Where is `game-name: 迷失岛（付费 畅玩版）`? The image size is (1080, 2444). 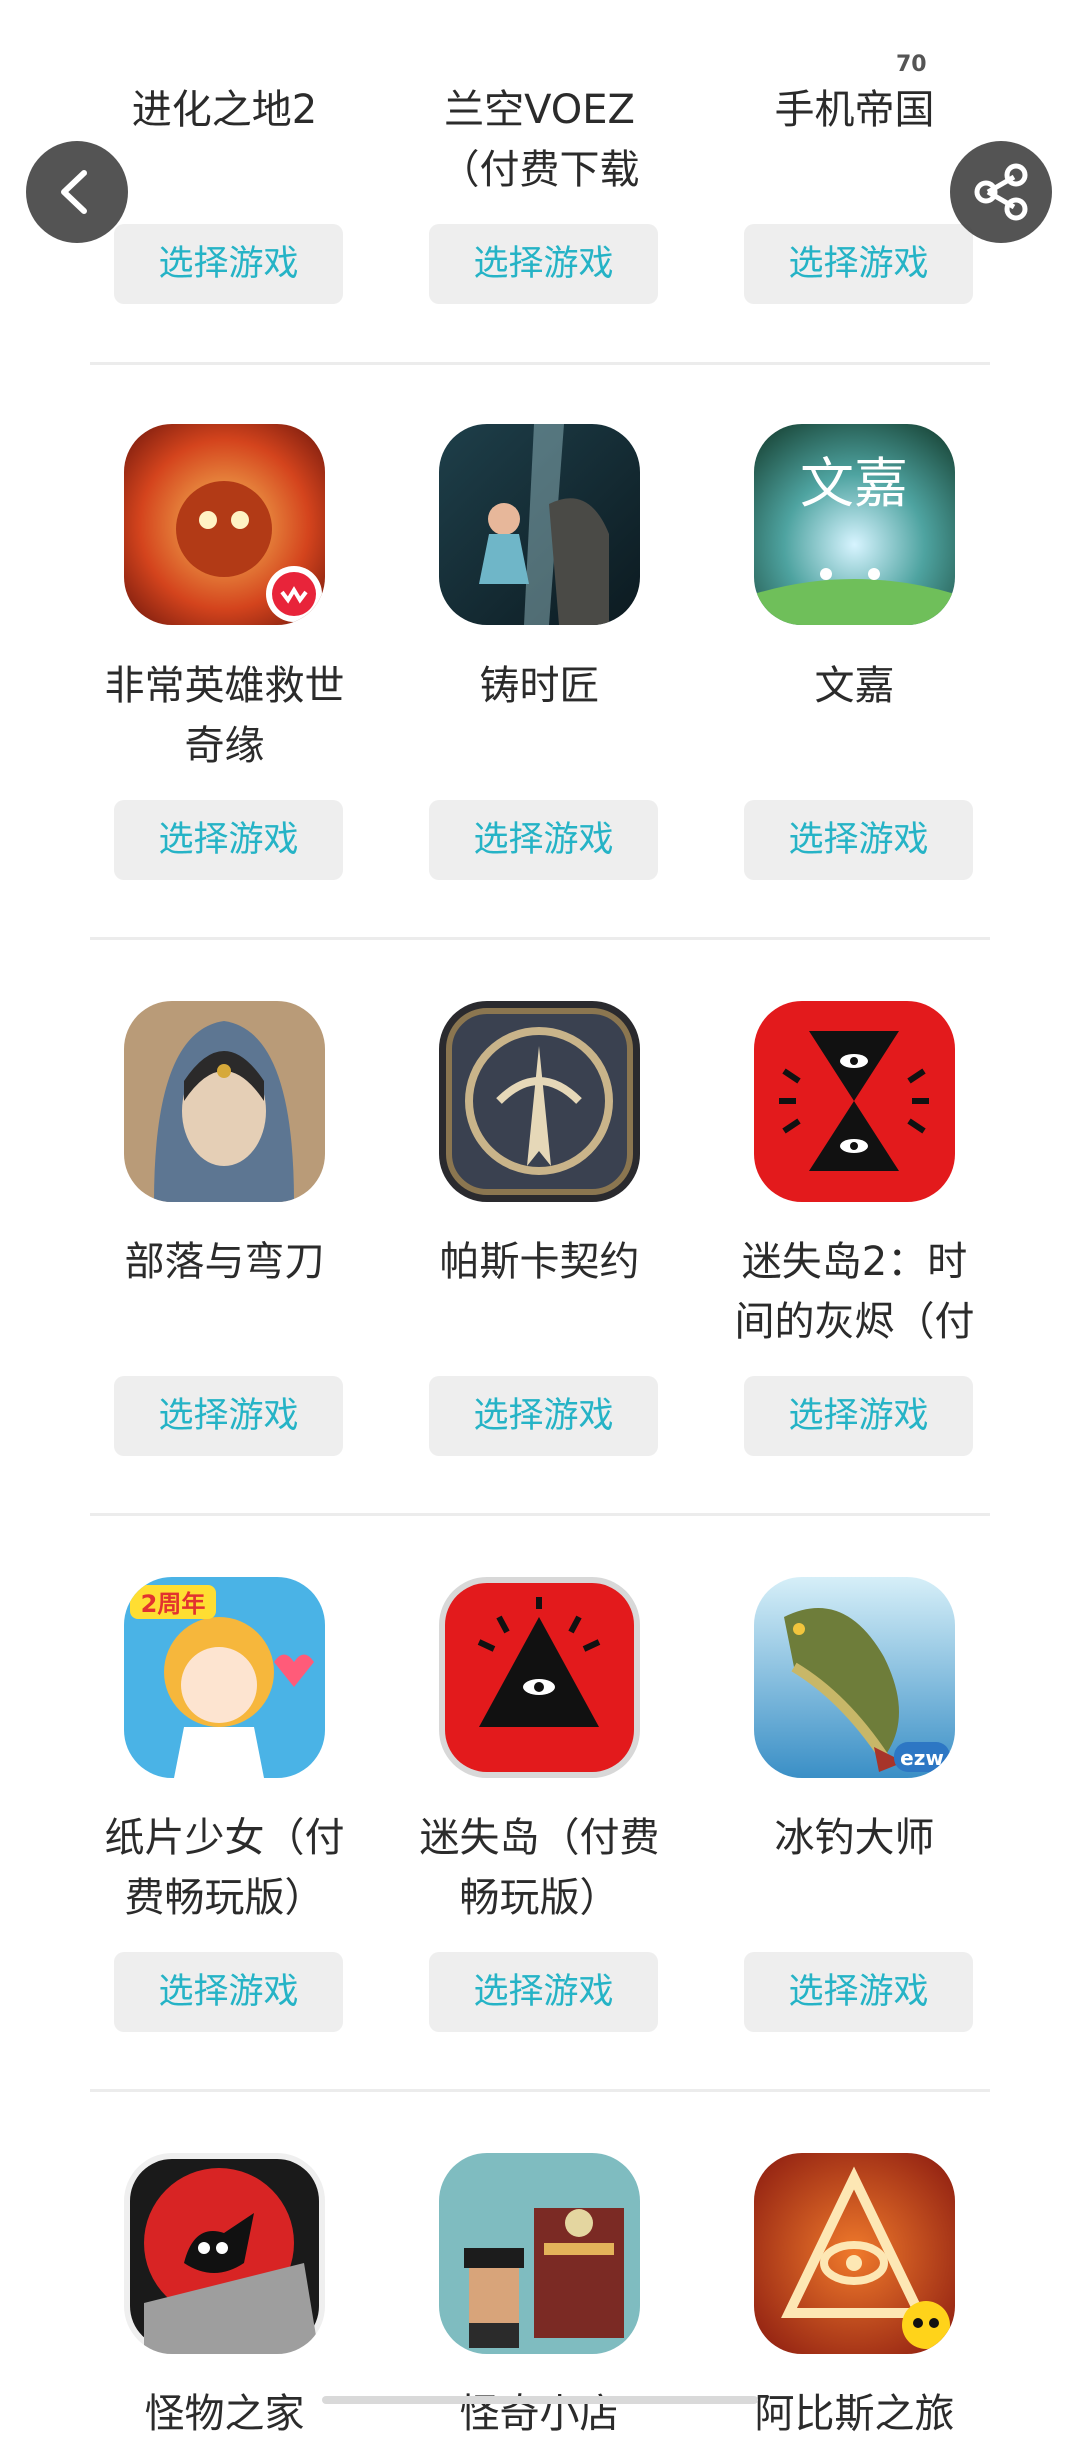 game-name: 迷失岛（付费 畅玩版） is located at coordinates (539, 1868).